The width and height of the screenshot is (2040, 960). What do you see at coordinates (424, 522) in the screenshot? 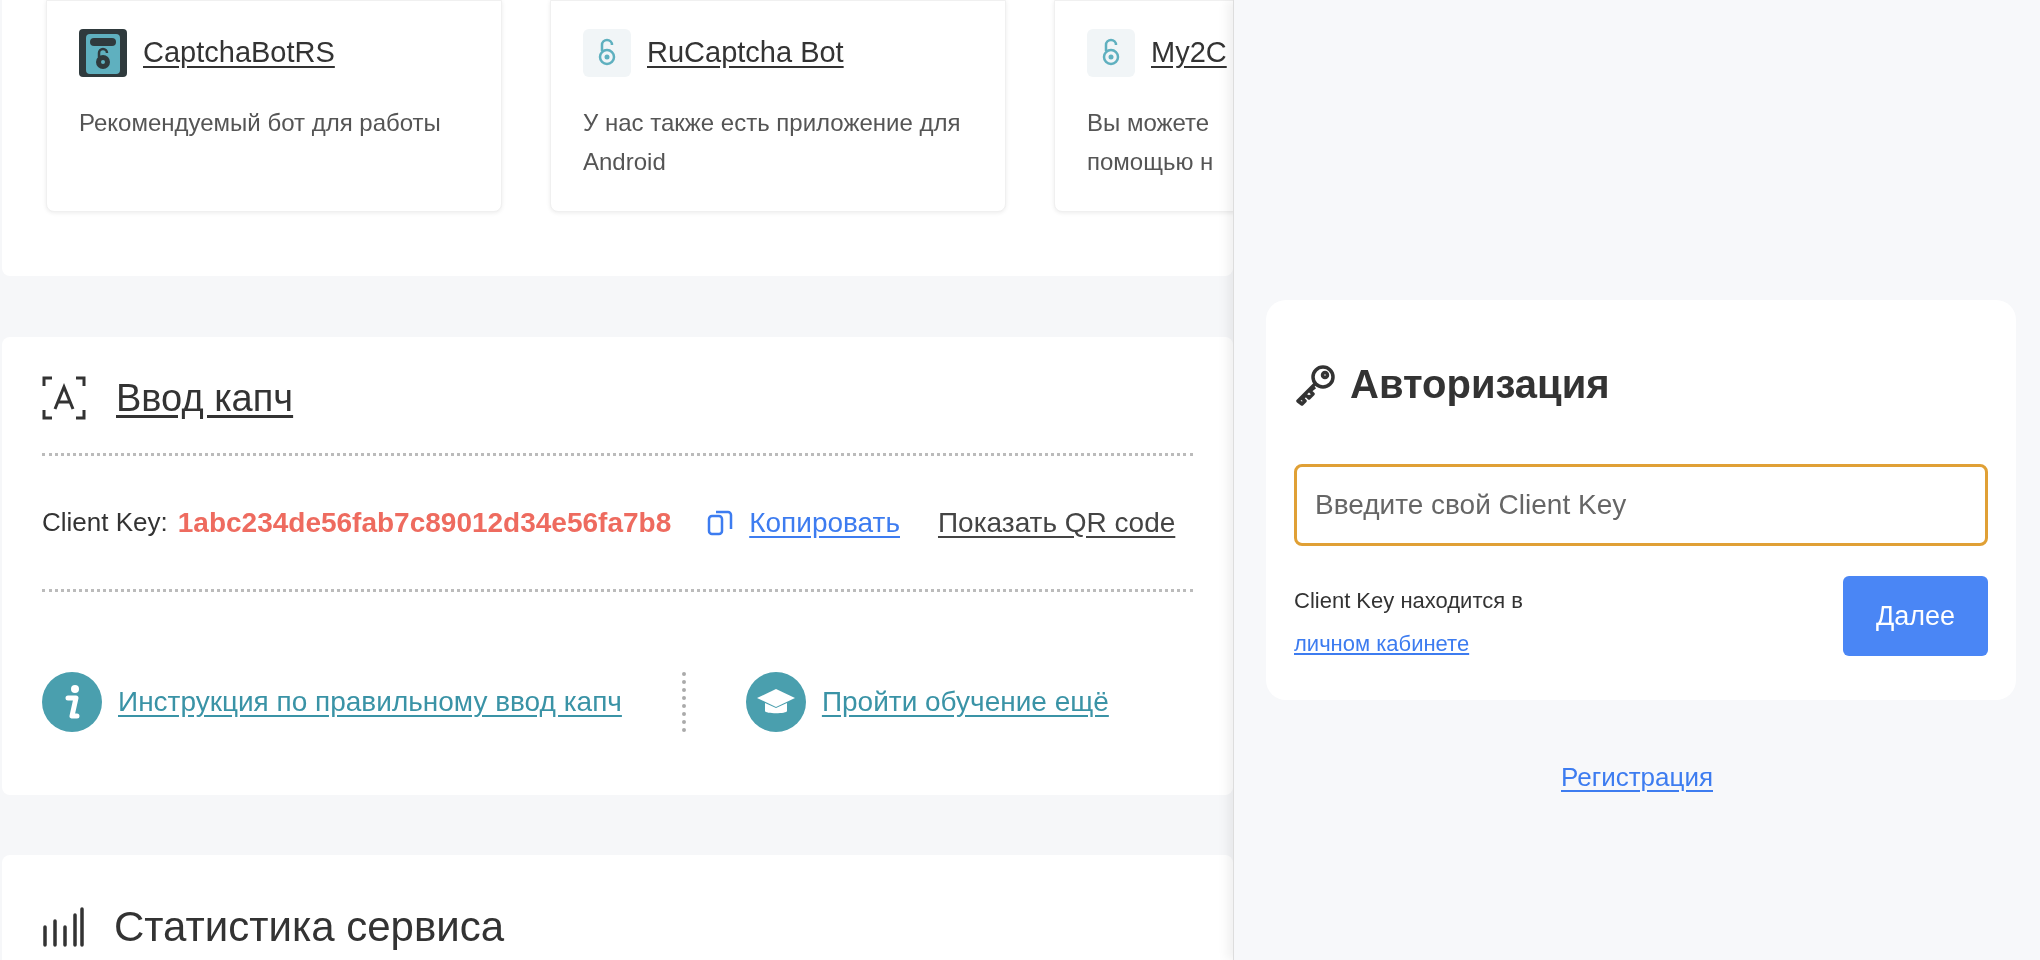
I see `client-key-value: 1abc234de56fab7c89012d34e56fa7b8` at bounding box center [424, 522].